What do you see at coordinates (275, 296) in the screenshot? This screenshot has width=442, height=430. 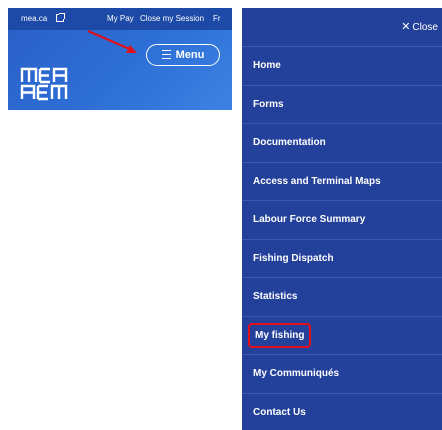 I see `menu-item-label: Statistics` at bounding box center [275, 296].